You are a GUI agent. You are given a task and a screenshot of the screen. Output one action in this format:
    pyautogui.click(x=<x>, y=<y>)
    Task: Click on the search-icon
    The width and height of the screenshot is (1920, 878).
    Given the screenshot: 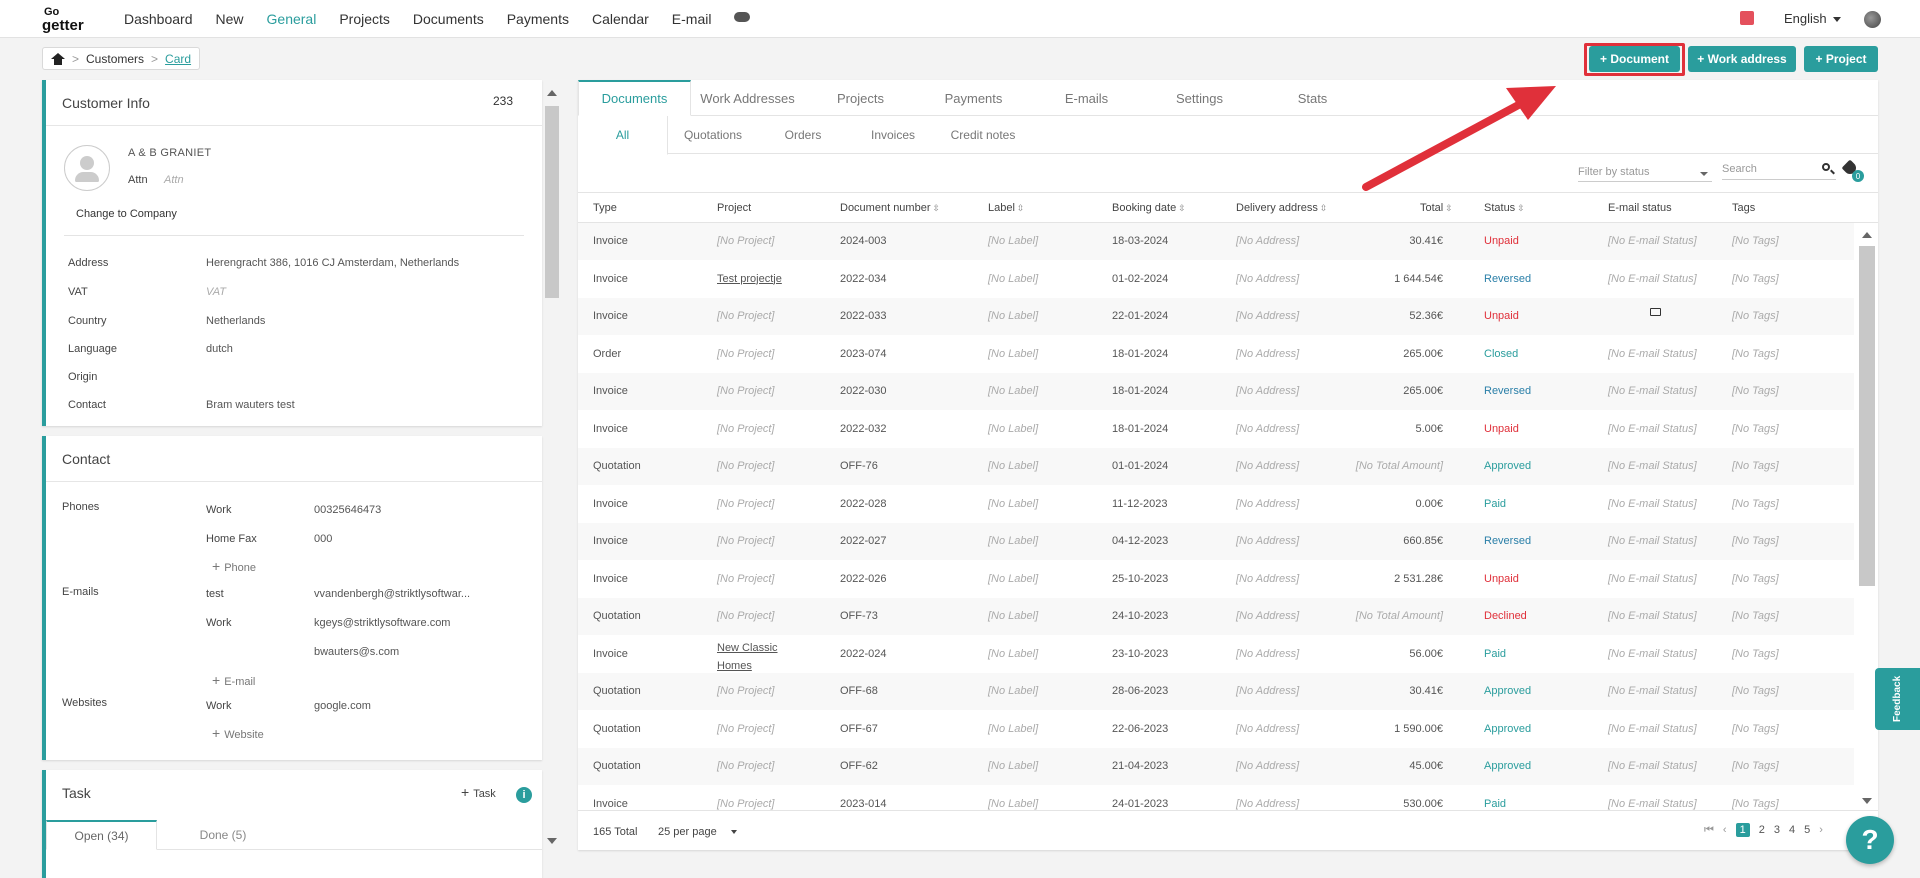 What is the action you would take?
    pyautogui.click(x=1826, y=167)
    